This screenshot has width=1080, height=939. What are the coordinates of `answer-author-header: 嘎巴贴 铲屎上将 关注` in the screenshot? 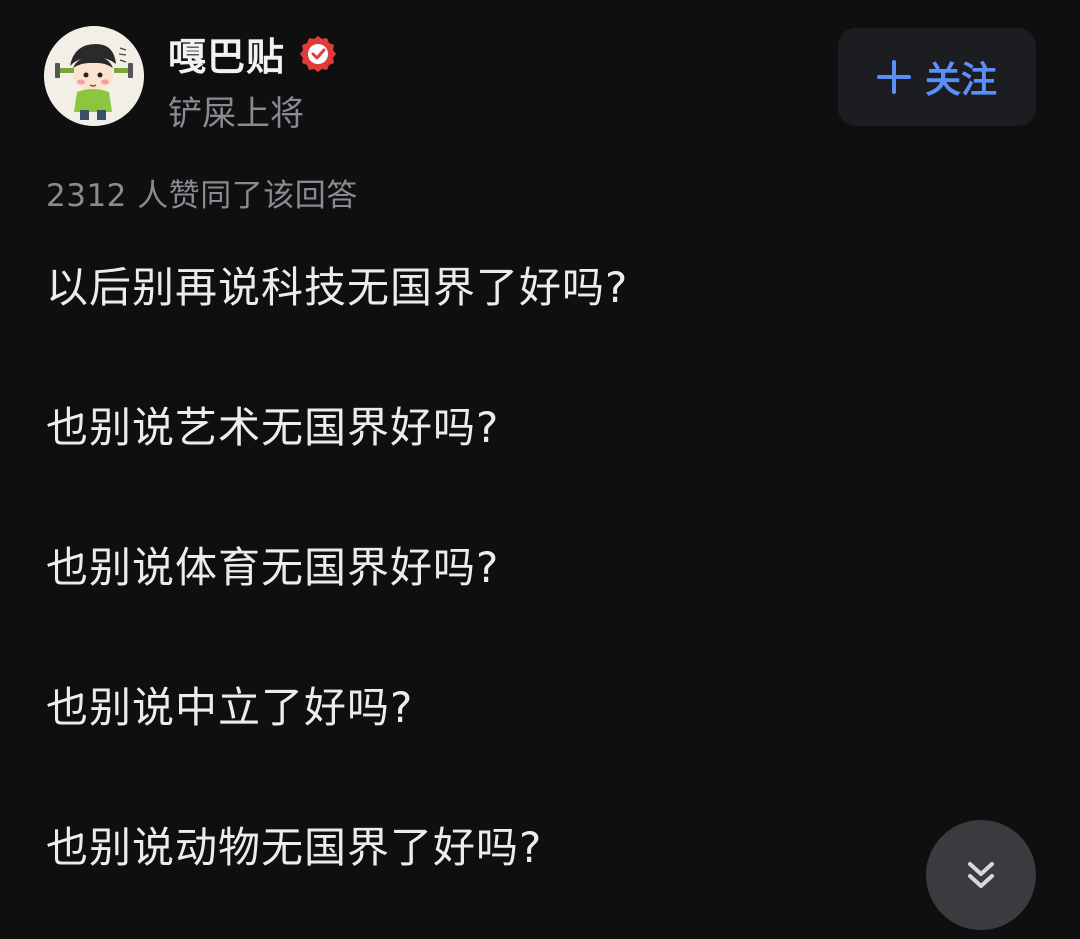 It's located at (544, 81).